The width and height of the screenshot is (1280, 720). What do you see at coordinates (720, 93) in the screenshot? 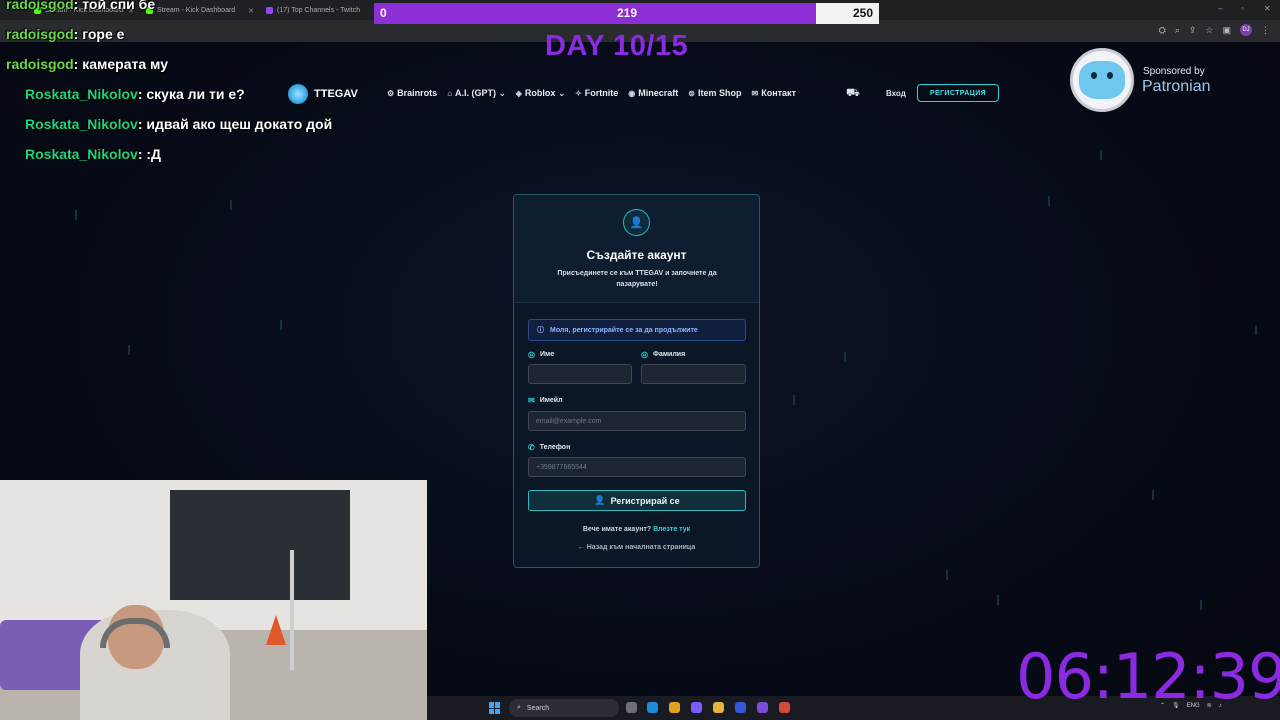
I see `nav-label: Item Shop` at bounding box center [720, 93].